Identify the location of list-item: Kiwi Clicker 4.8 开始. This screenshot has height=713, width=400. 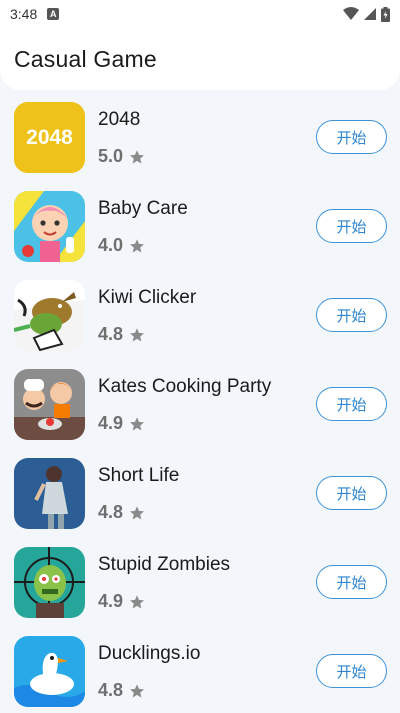
(200, 312).